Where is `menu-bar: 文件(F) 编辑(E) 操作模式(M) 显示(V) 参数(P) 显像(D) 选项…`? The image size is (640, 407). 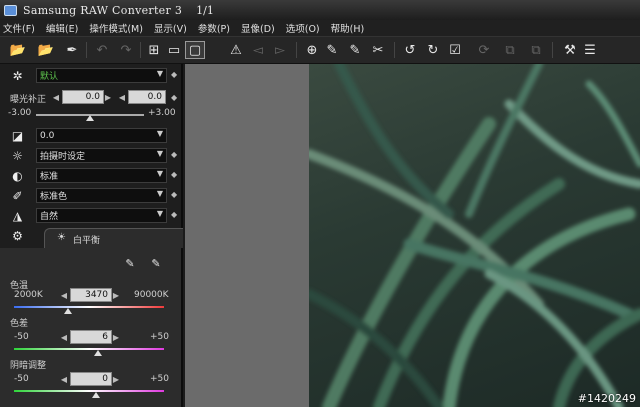 menu-bar: 文件(F) 编辑(E) 操作模式(M) 显示(V) 参数(P) 显像(D) 选项… is located at coordinates (320, 28).